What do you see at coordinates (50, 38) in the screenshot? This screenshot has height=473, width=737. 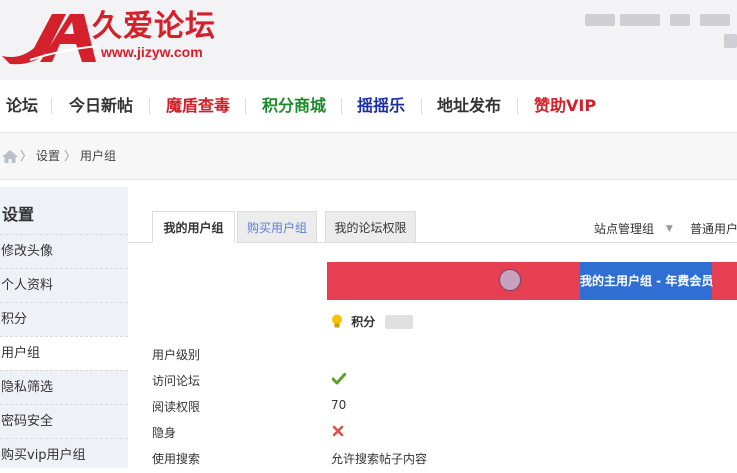 I see `logo-mark-icon` at bounding box center [50, 38].